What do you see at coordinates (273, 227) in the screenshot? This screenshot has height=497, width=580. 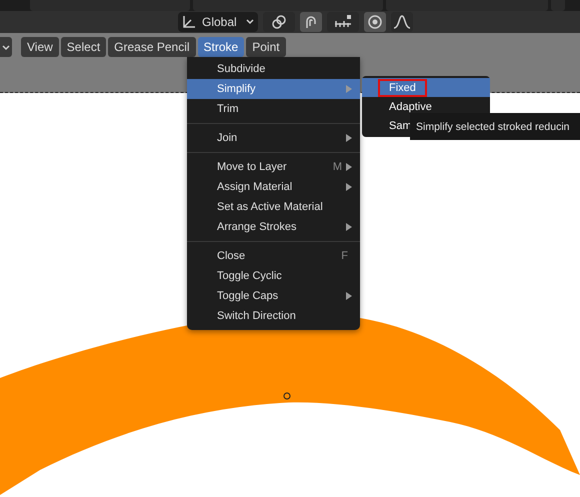 I see `menu-item: Arrange Strokes` at bounding box center [273, 227].